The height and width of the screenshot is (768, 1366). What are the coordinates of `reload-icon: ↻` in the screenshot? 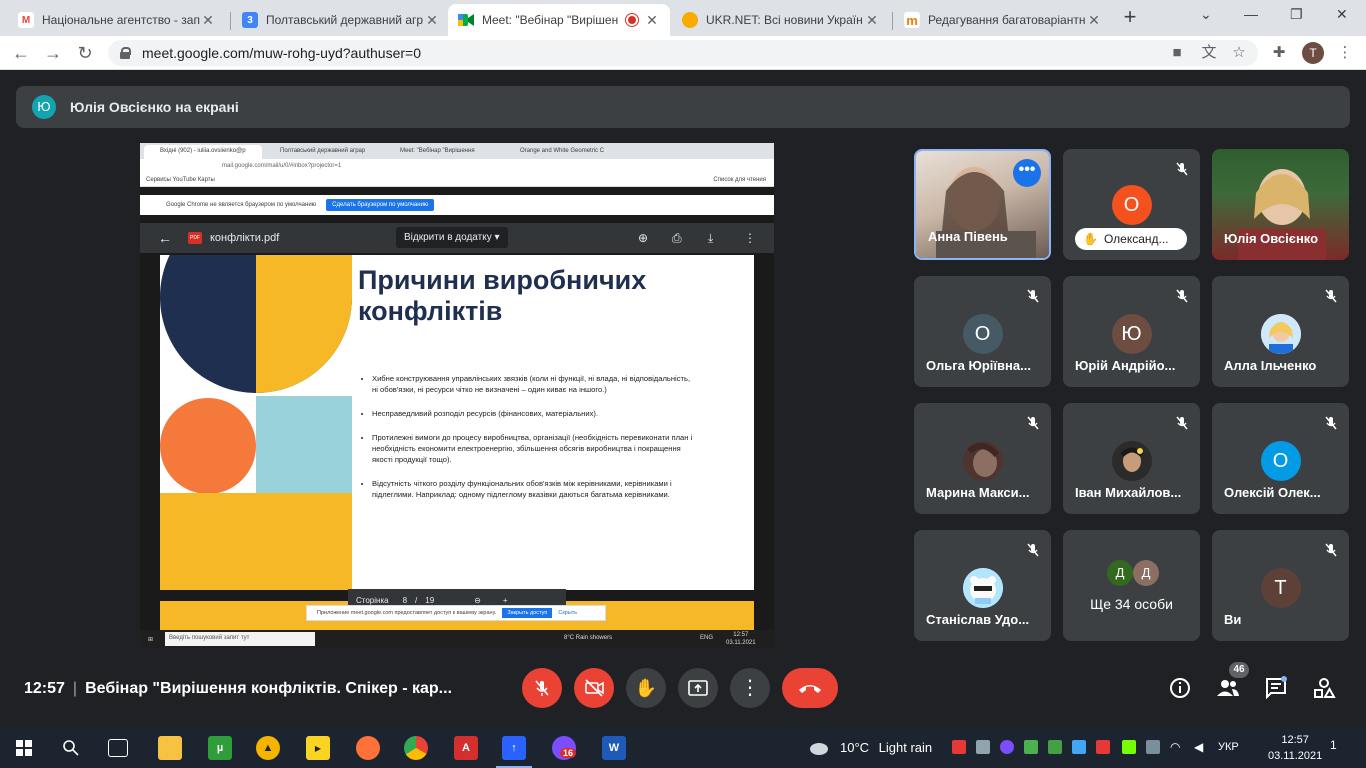 It's located at (85, 53).